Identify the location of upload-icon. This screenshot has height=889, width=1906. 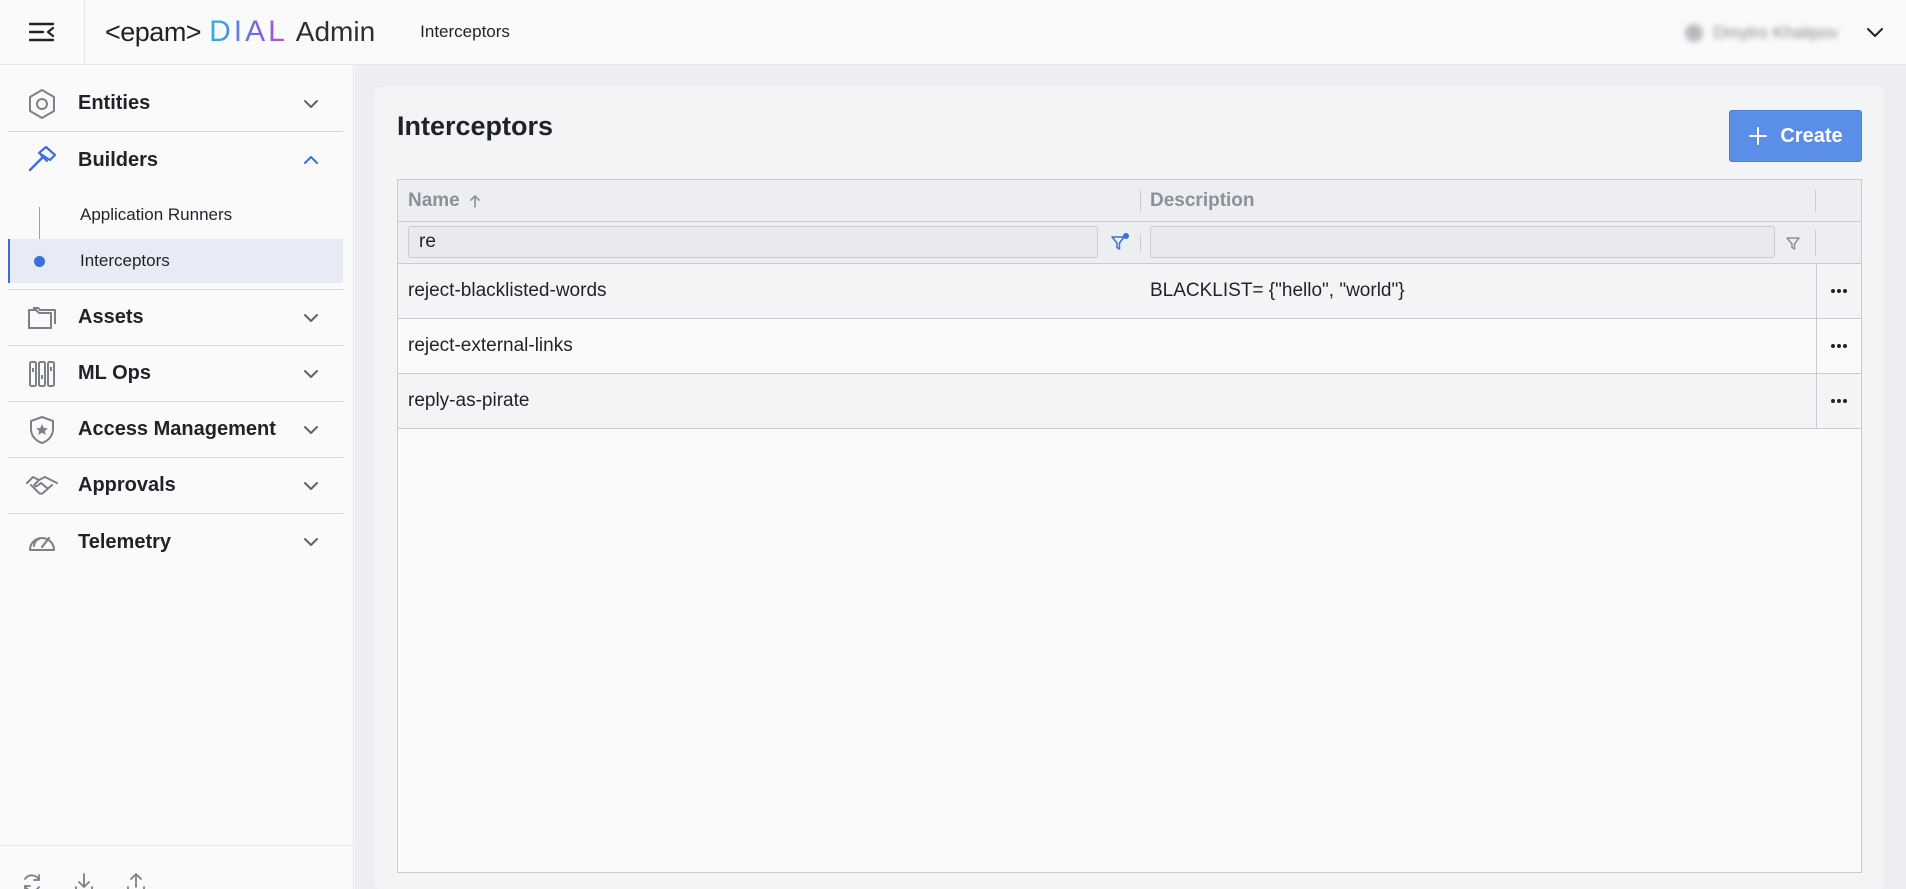
(136, 880).